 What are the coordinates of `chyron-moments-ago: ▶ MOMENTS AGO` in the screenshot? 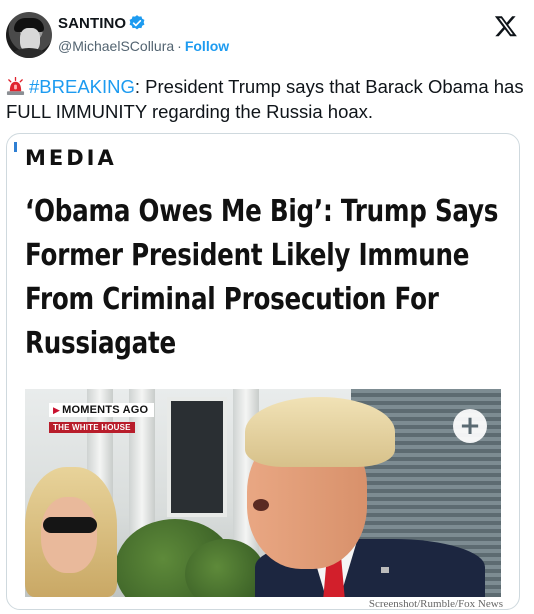 It's located at (102, 410).